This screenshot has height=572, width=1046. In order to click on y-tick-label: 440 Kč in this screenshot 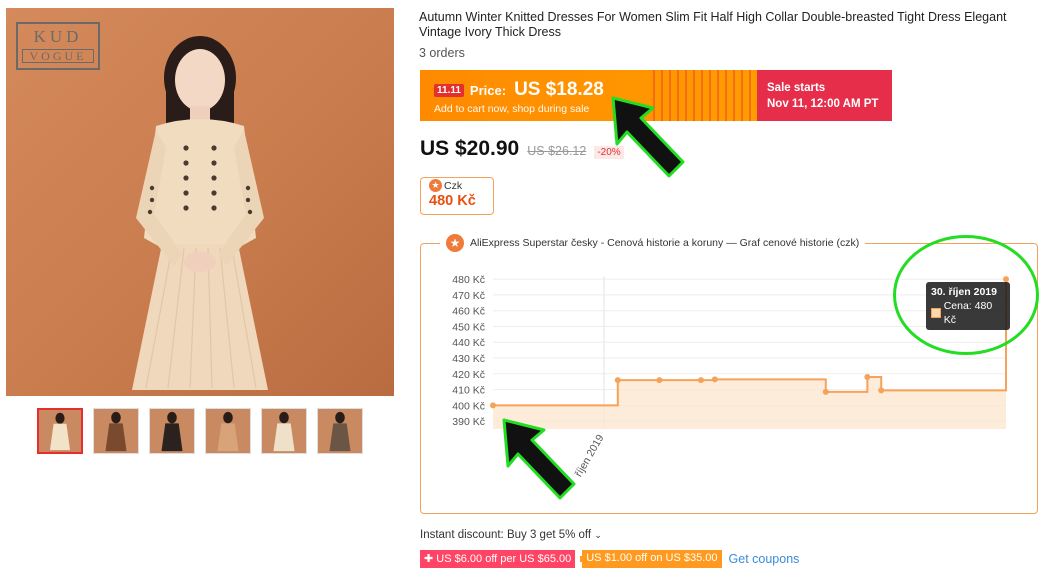, I will do `click(468, 343)`.